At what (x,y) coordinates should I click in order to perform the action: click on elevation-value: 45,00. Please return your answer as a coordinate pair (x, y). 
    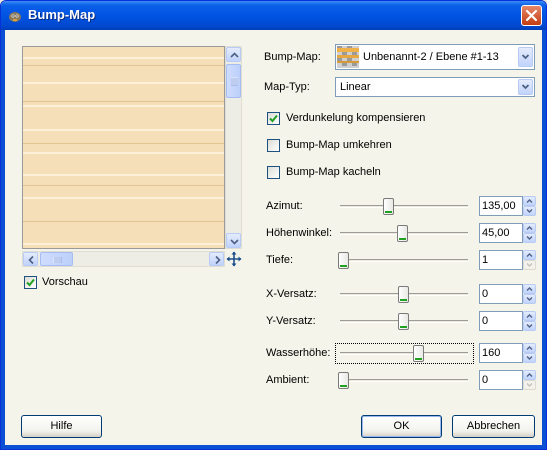
    Looking at the image, I should click on (496, 233).